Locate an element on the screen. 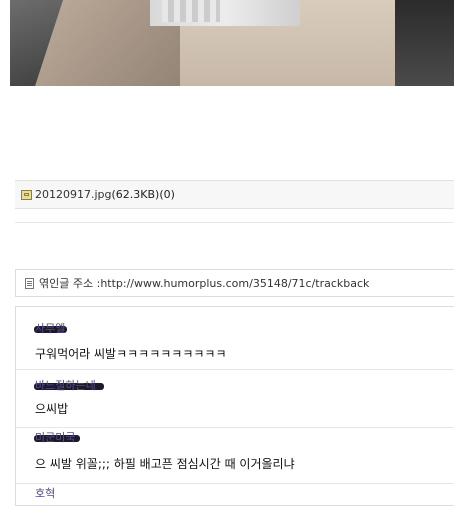 This screenshot has height=514, width=454. attachment-link: 20120917.jpg is located at coordinates (73, 194).